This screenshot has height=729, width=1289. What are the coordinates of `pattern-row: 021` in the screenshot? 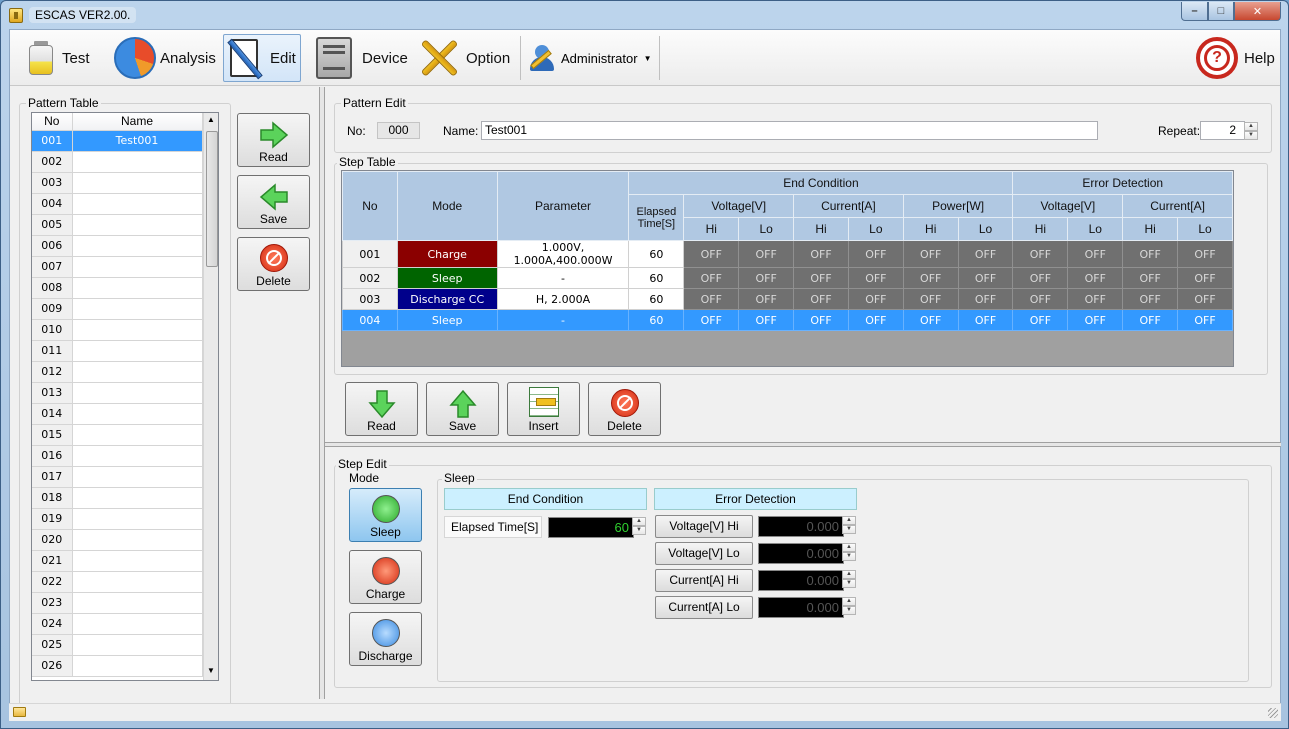 It's located at (117, 561).